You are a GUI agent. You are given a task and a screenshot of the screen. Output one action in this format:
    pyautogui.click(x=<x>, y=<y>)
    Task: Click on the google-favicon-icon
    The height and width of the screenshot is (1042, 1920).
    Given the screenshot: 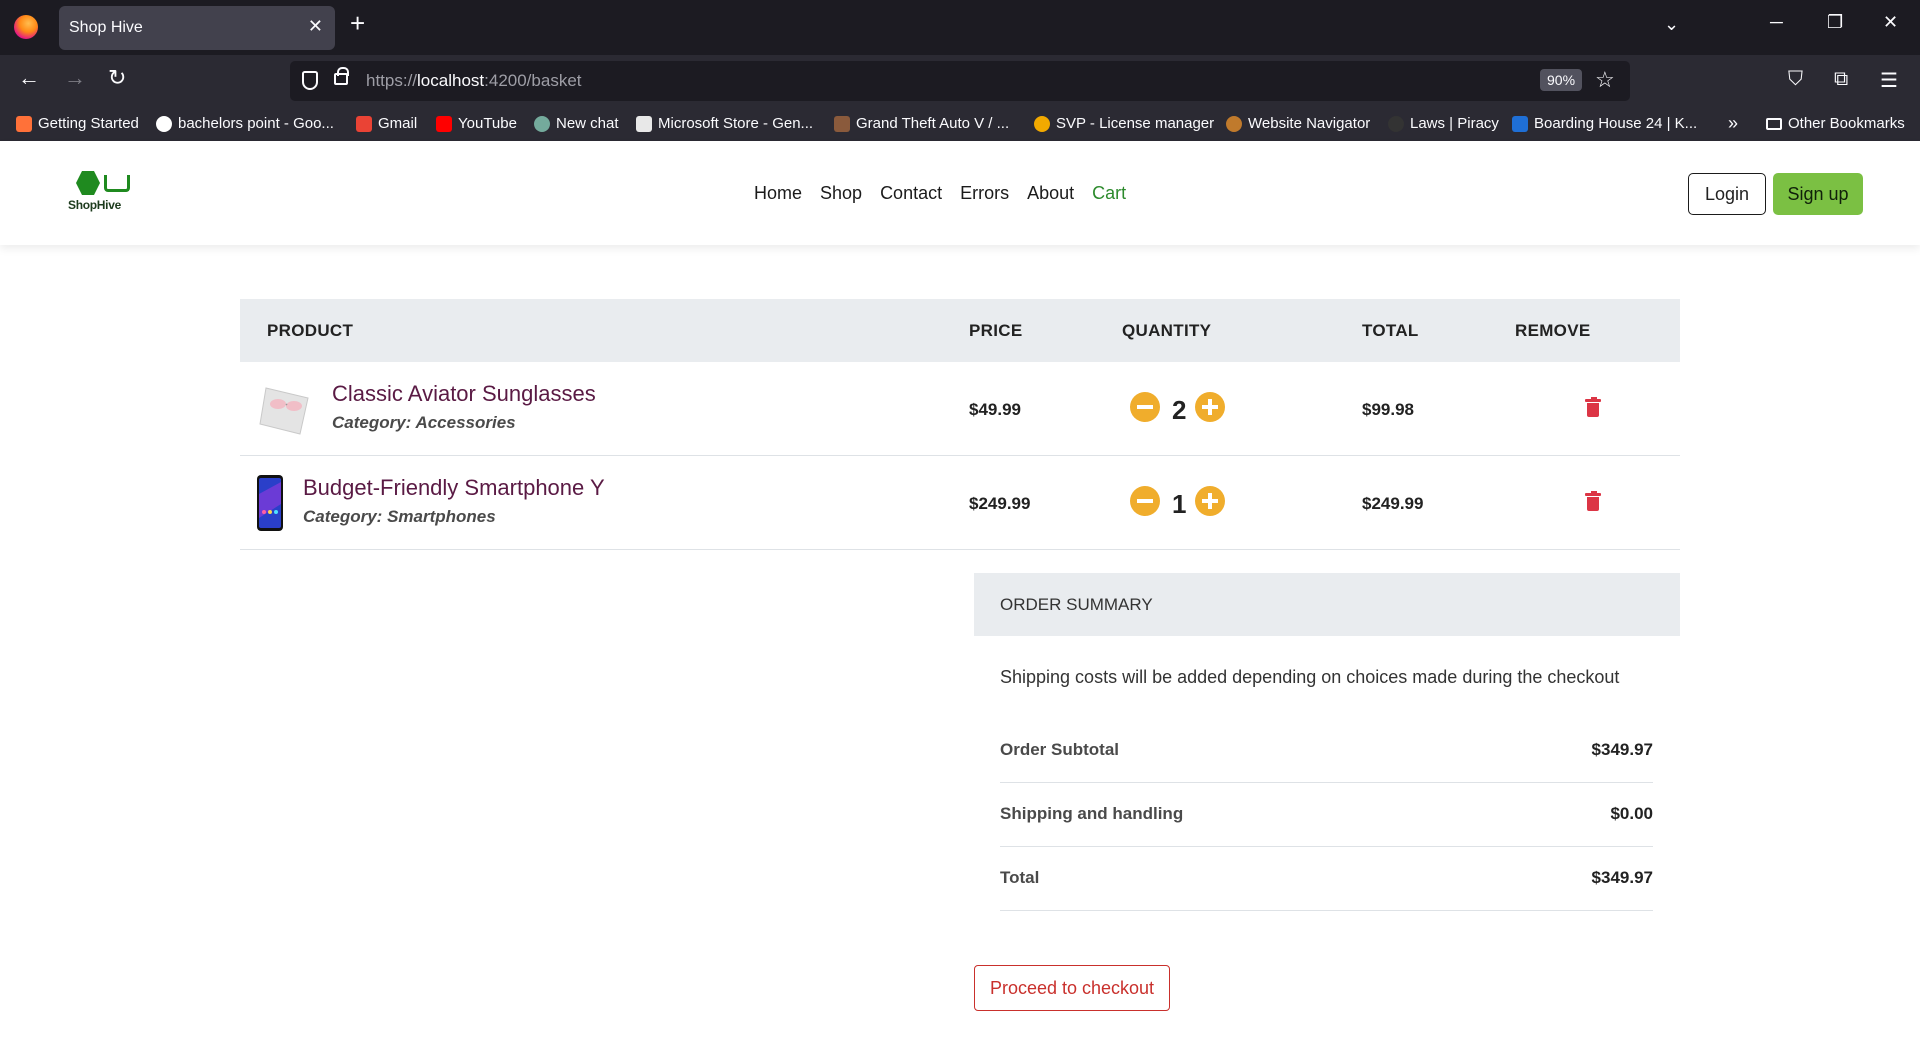 What is the action you would take?
    pyautogui.click(x=164, y=123)
    